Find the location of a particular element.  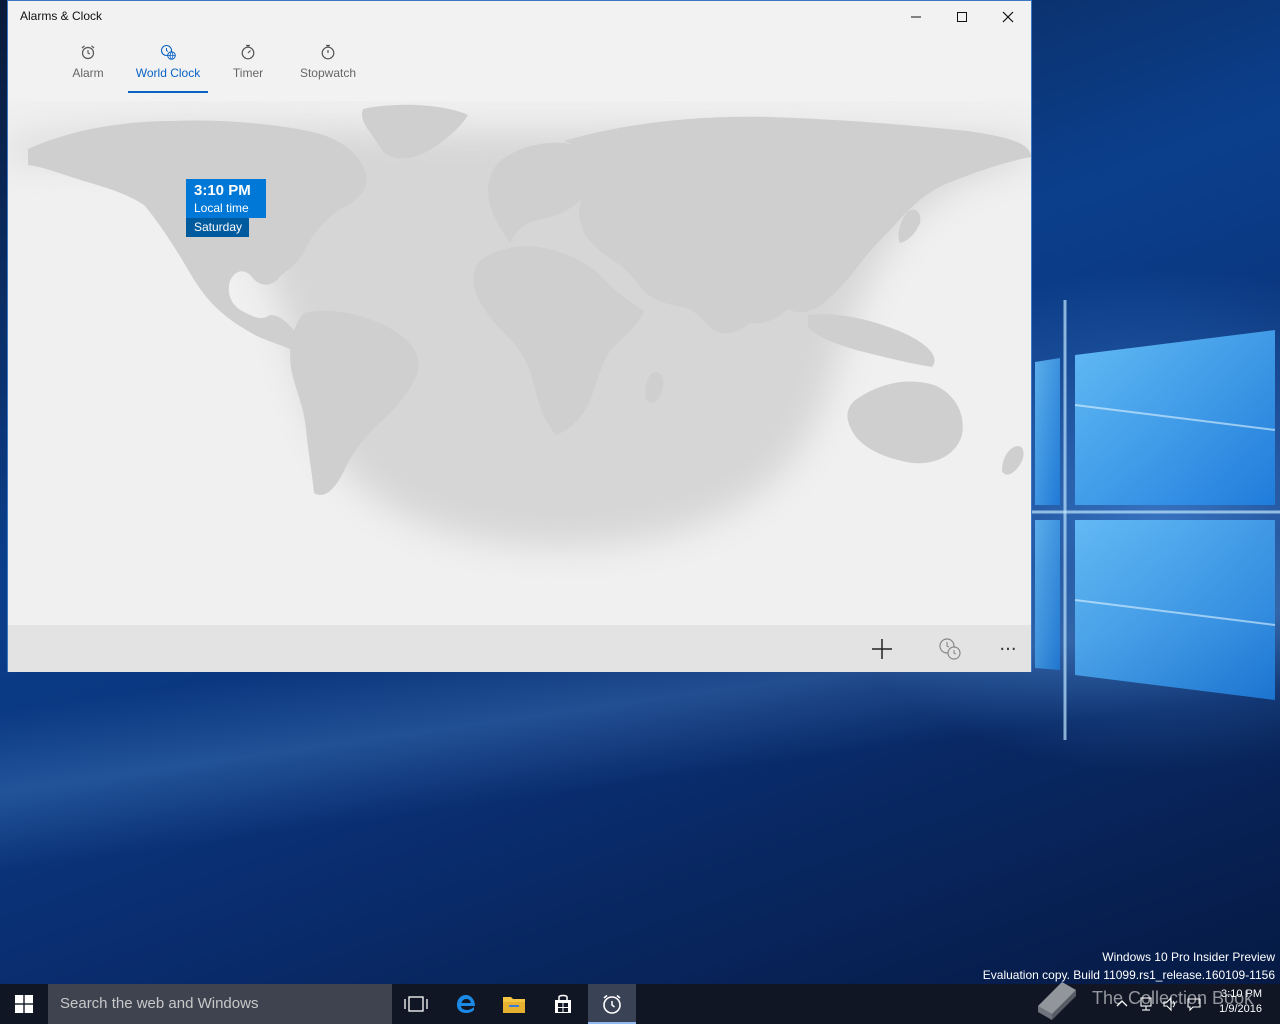

windows-start-icon is located at coordinates (24, 1004).